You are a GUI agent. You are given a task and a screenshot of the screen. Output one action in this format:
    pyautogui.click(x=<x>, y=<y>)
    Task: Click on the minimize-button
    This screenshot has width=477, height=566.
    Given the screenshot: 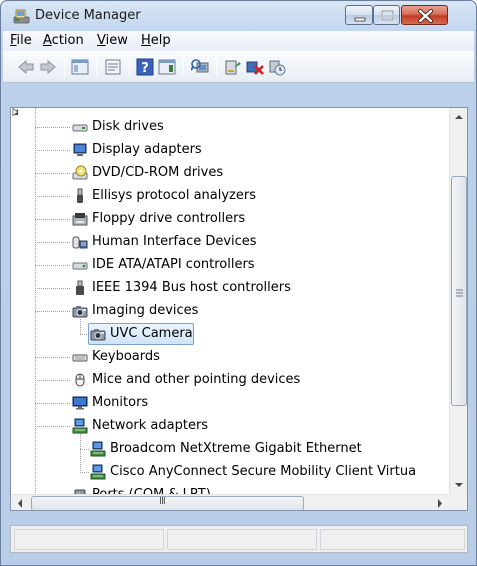 What is the action you would take?
    pyautogui.click(x=359, y=15)
    